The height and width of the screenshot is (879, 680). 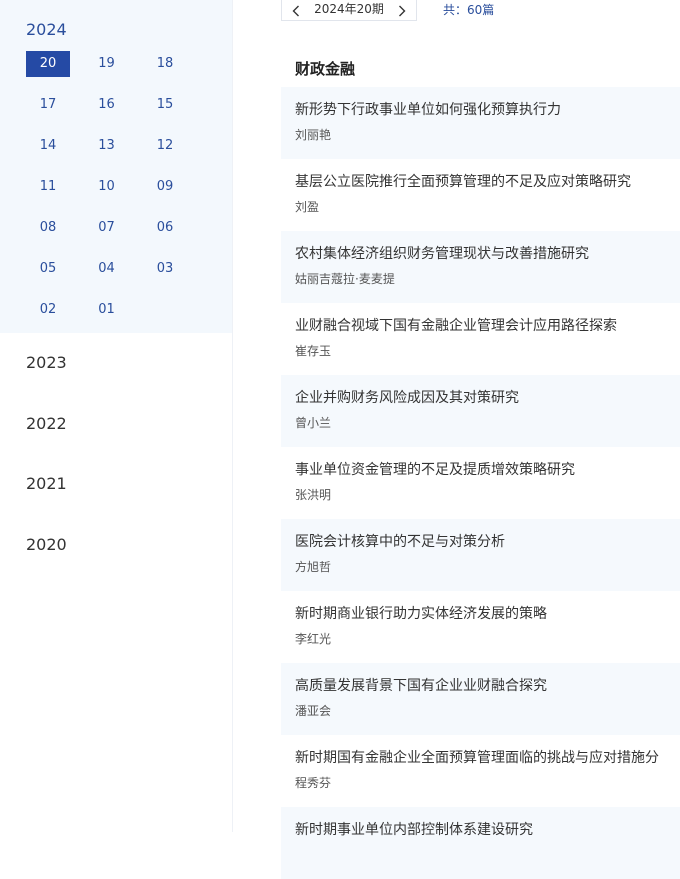 What do you see at coordinates (107, 146) in the screenshot?
I see `issue-13: 13` at bounding box center [107, 146].